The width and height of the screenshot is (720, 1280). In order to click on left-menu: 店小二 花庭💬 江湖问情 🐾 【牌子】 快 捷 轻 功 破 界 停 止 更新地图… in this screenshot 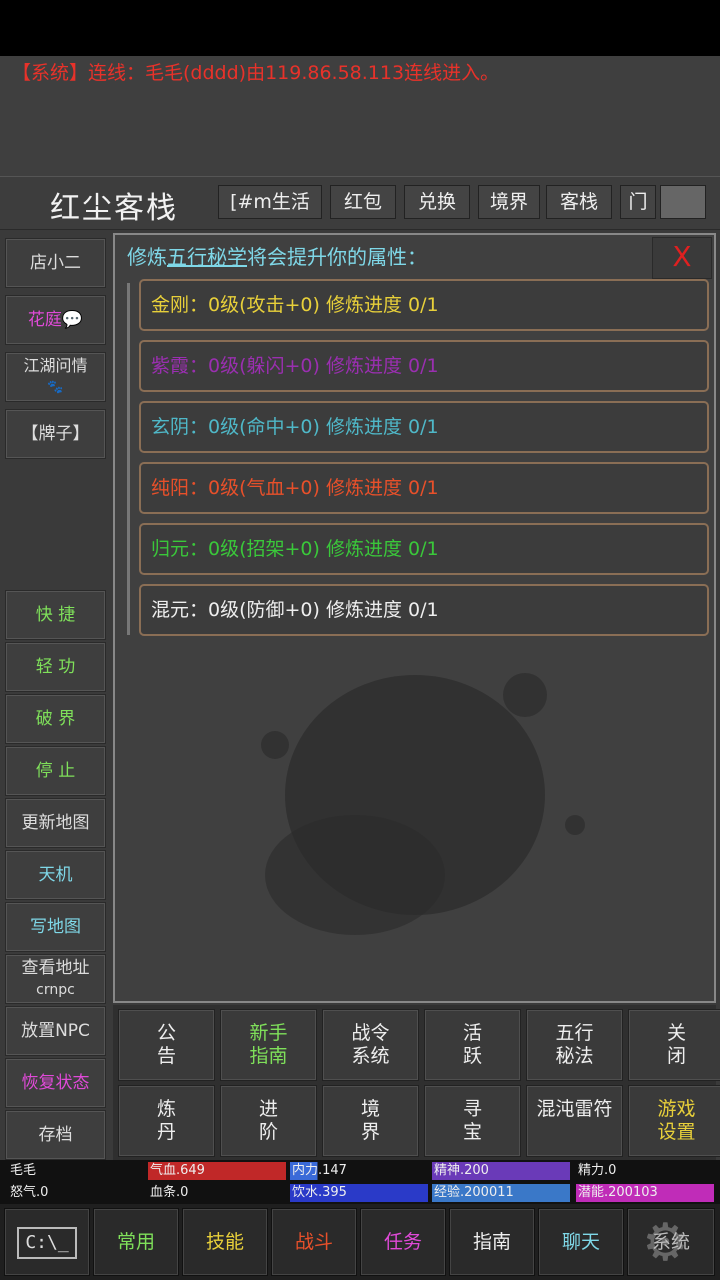, I will do `click(56, 695)`.